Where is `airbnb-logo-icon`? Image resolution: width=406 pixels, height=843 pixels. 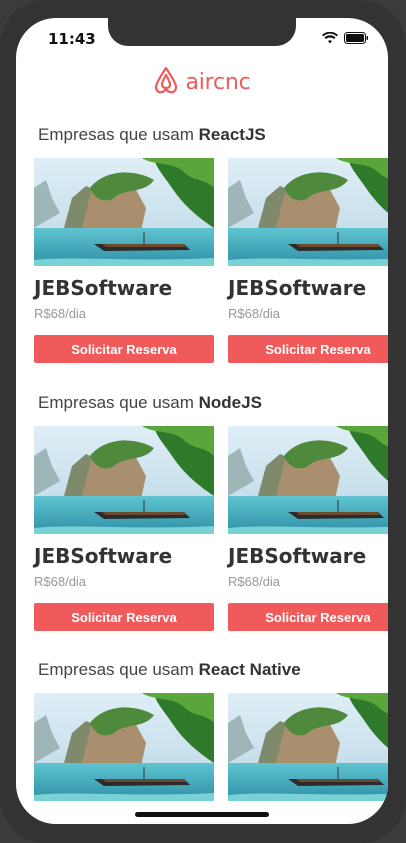
airbnb-logo-icon is located at coordinates (166, 82).